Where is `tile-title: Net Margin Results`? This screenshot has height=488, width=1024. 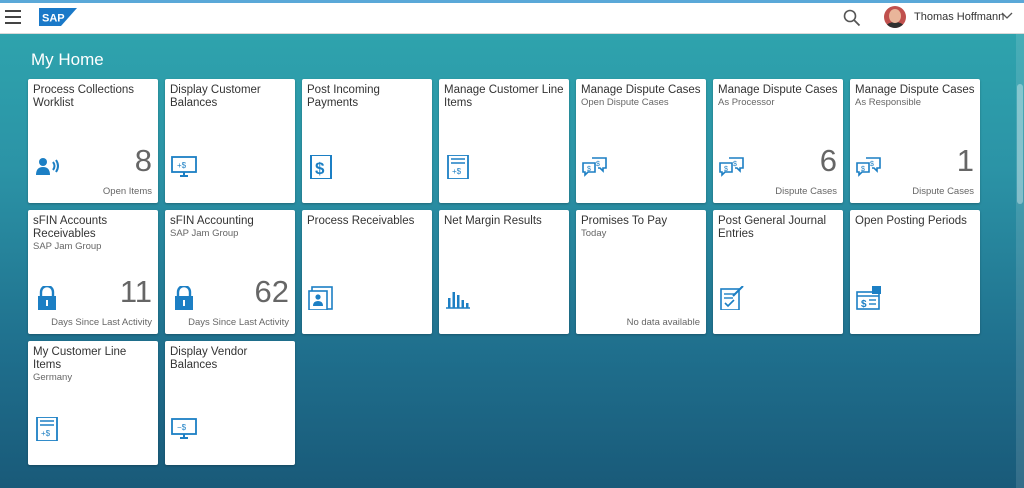
tile-title: Net Margin Results is located at coordinates (493, 221).